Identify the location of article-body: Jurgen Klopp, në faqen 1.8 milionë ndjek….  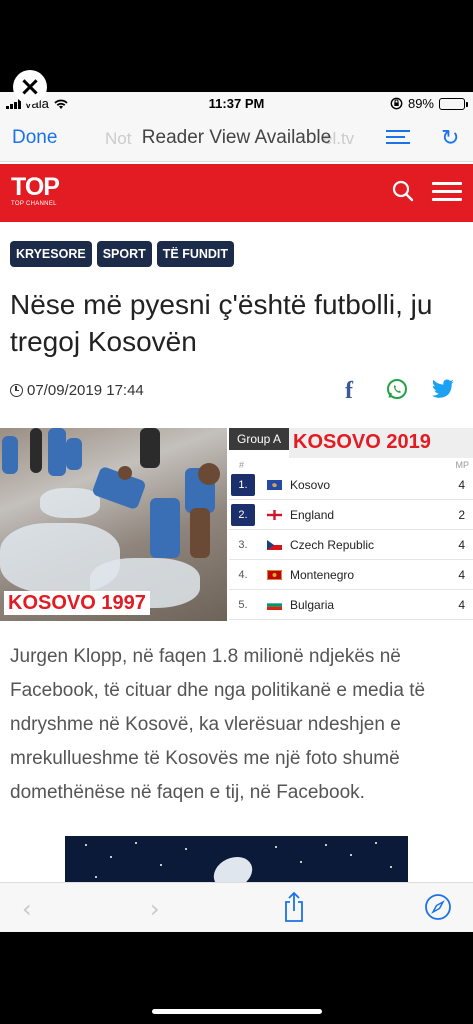
(218, 724).